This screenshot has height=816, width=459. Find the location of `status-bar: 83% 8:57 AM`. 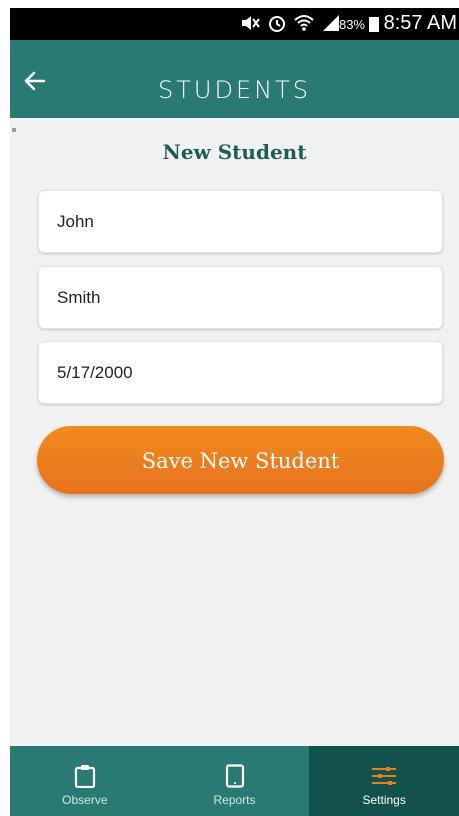

status-bar: 83% 8:57 AM is located at coordinates (234, 24).